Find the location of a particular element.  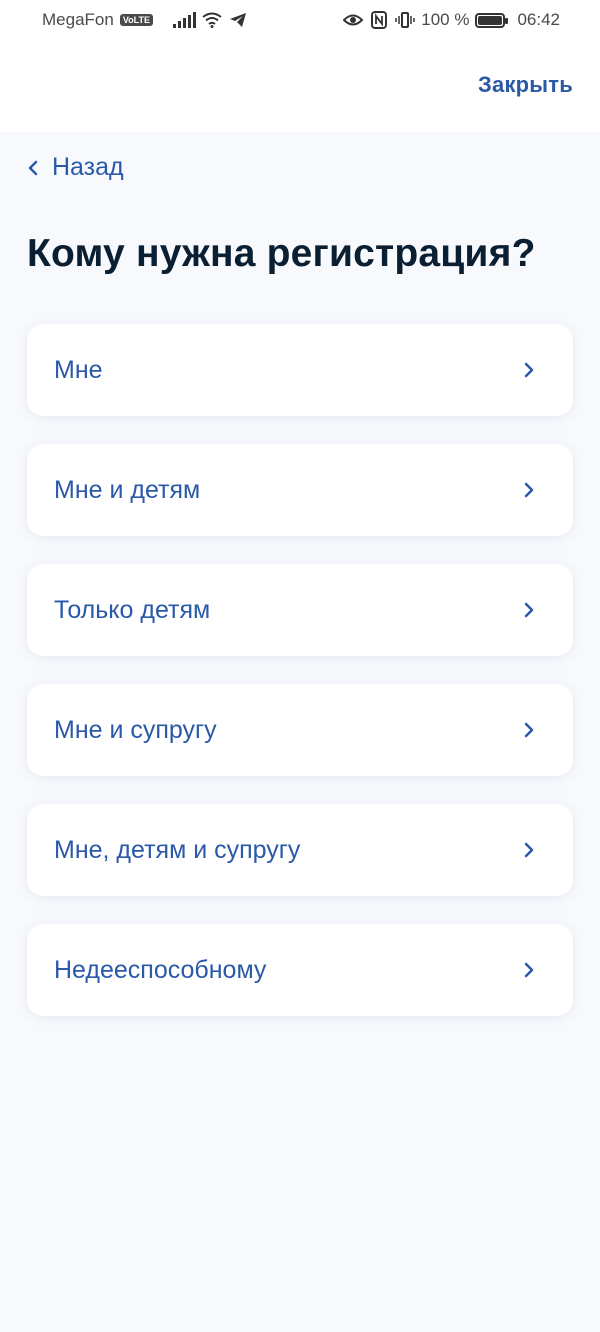

option-label: Недееспособному is located at coordinates (160, 969).